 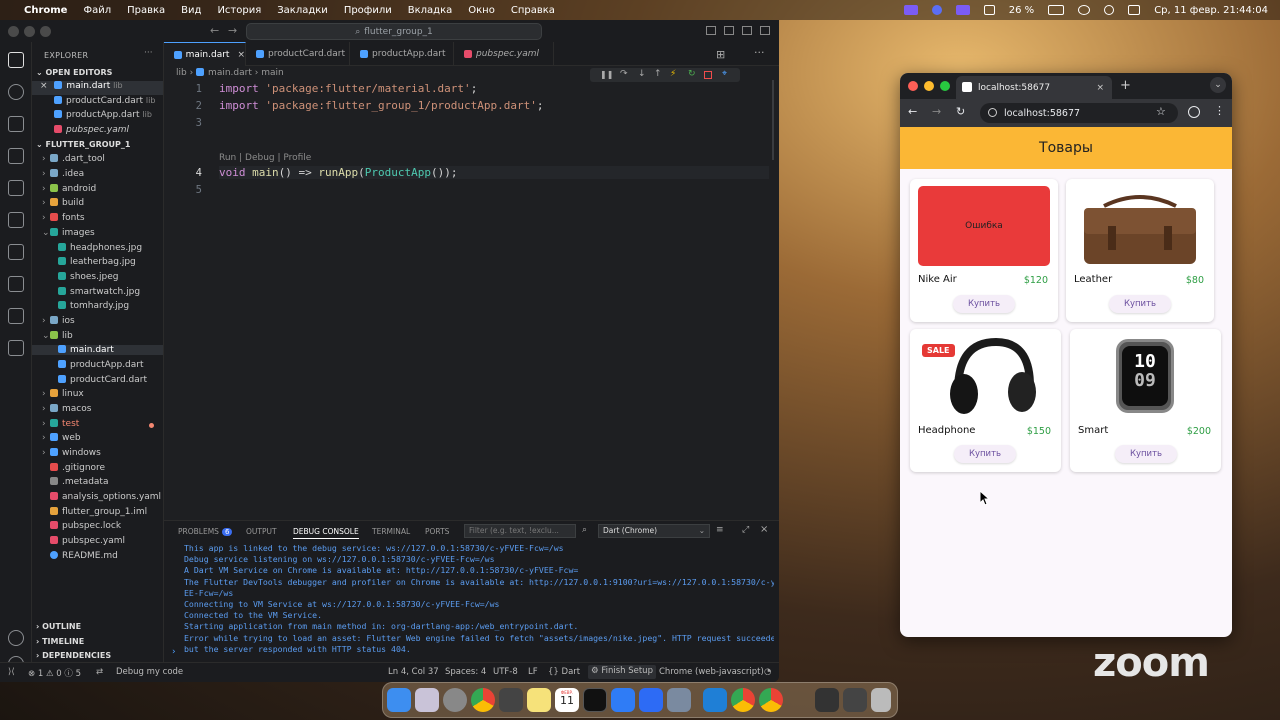 I want to click on open-editor-item: × main.dart lib, so click(x=97, y=88).